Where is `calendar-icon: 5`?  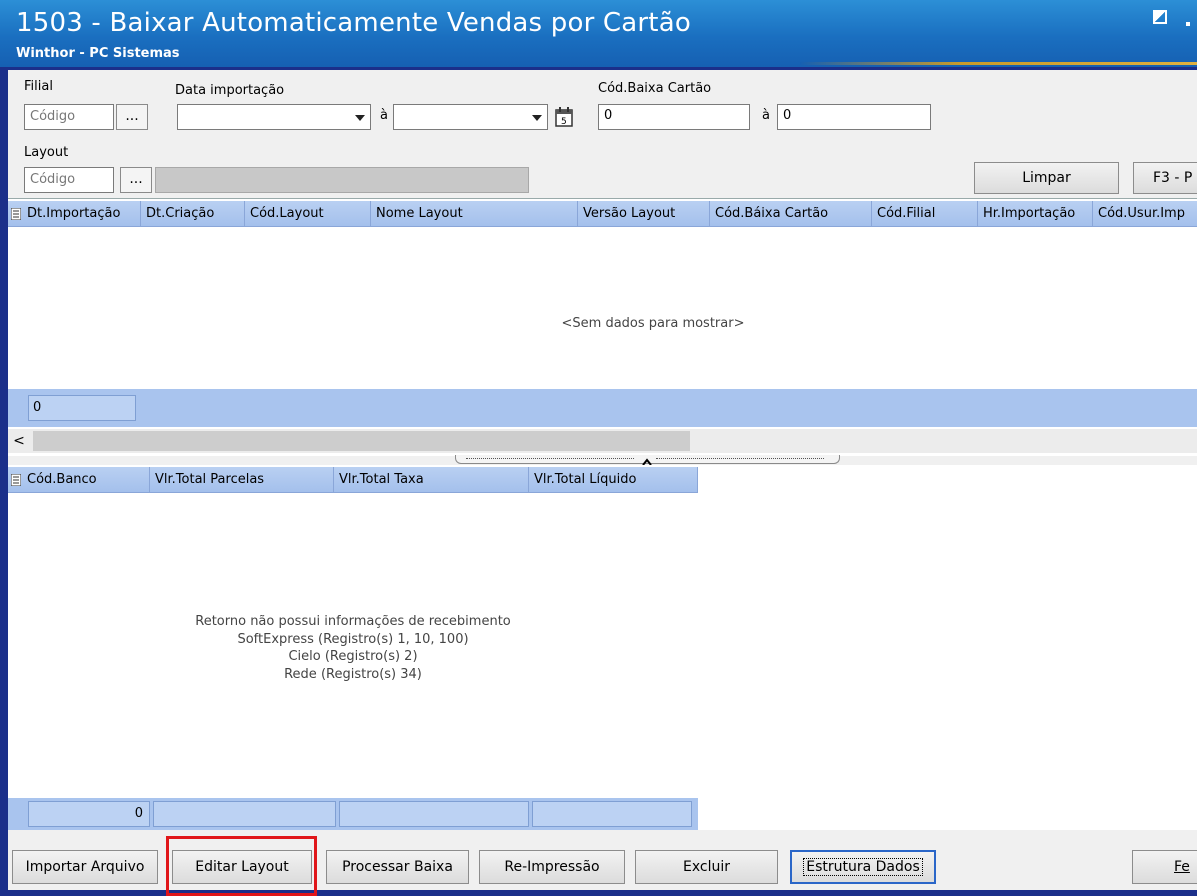
calendar-icon: 5 is located at coordinates (564, 118).